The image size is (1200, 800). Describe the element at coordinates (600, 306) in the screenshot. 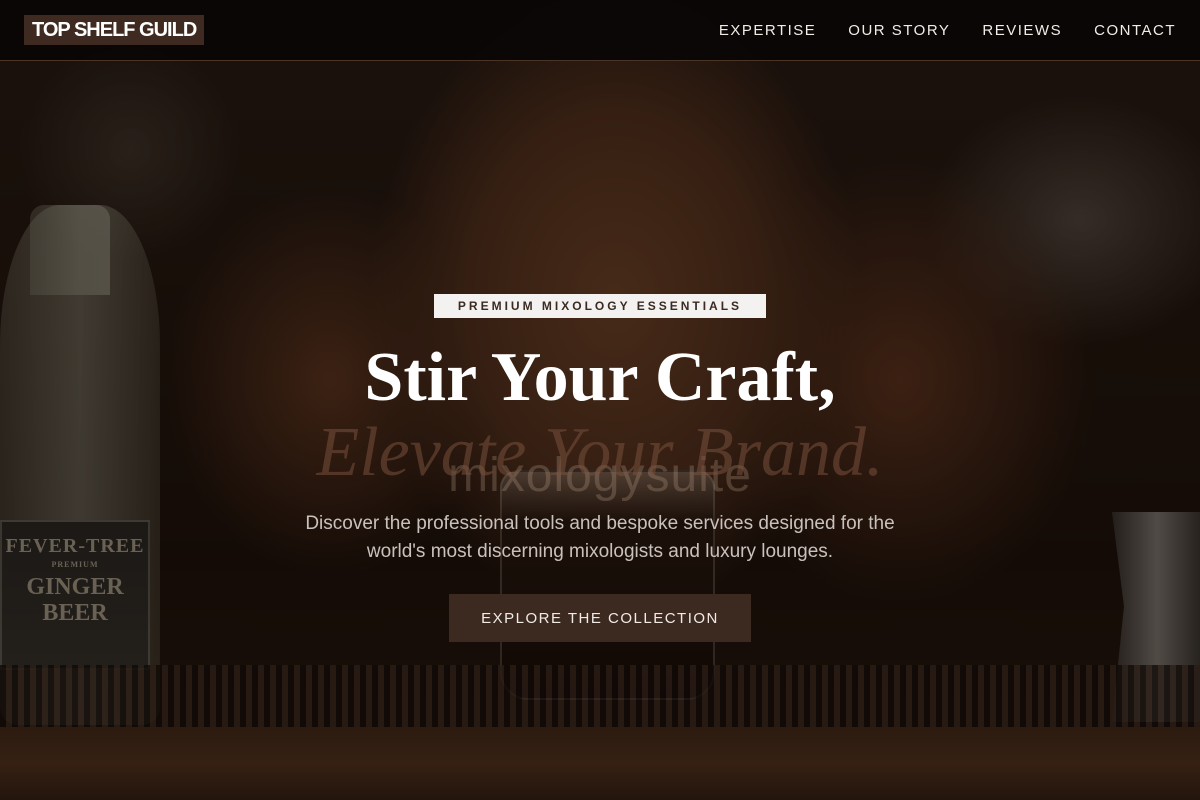

I see `hero-eyebrow-badge: PREMIUM MIXOLOGY ESSENTIALS` at that location.